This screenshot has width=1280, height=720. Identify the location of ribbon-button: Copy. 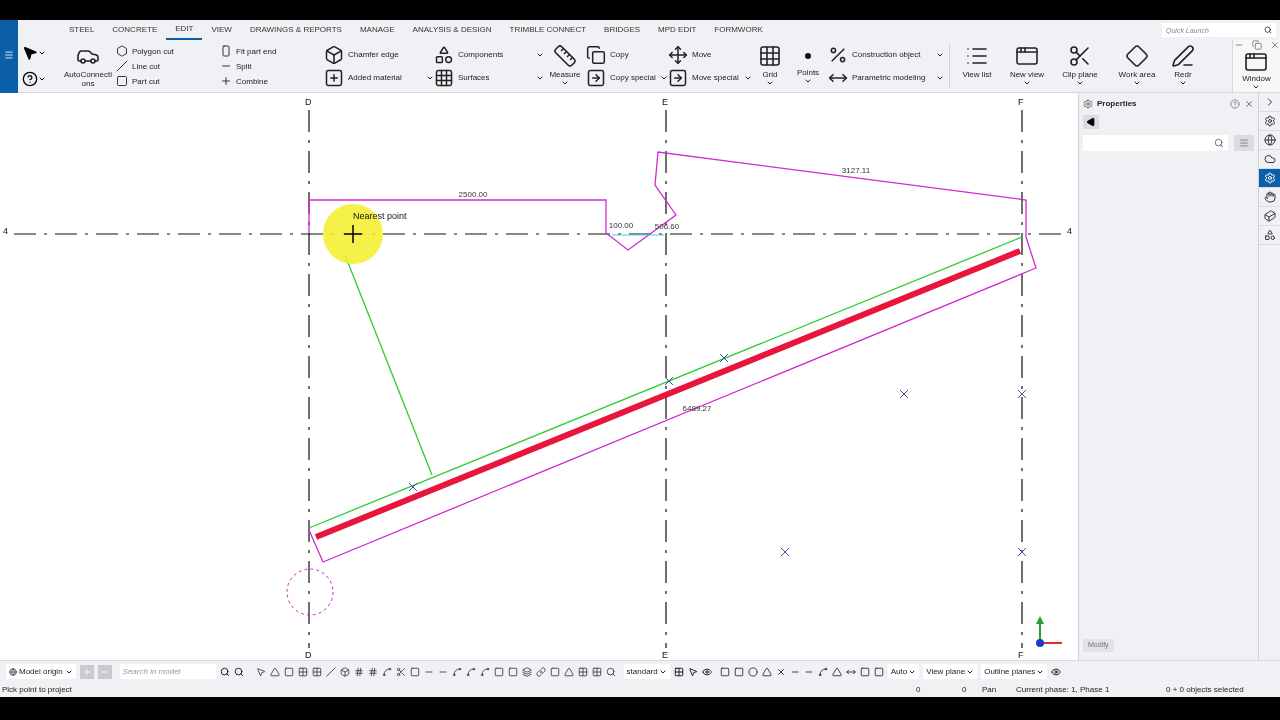
(627, 54).